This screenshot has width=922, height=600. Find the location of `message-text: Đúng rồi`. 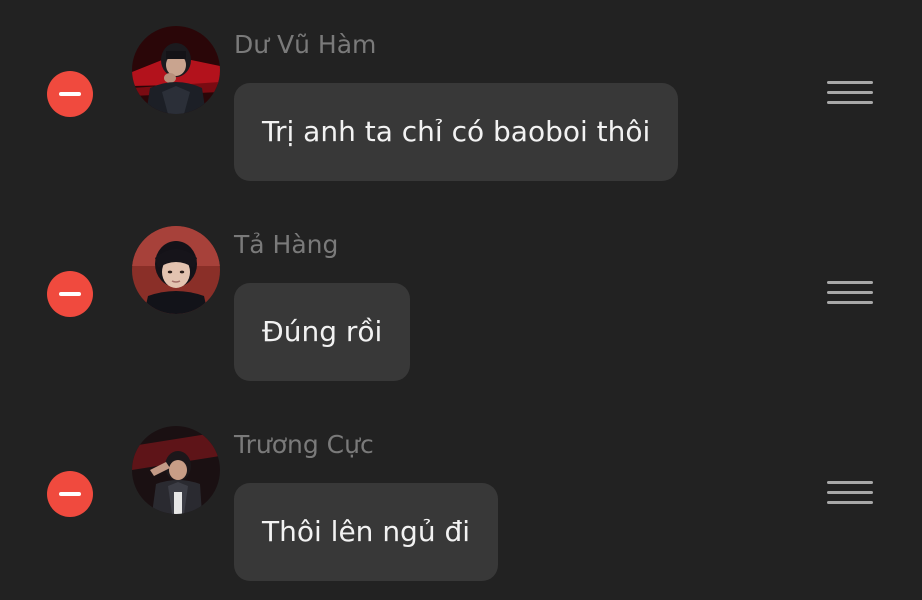

message-text: Đúng rồi is located at coordinates (322, 331).